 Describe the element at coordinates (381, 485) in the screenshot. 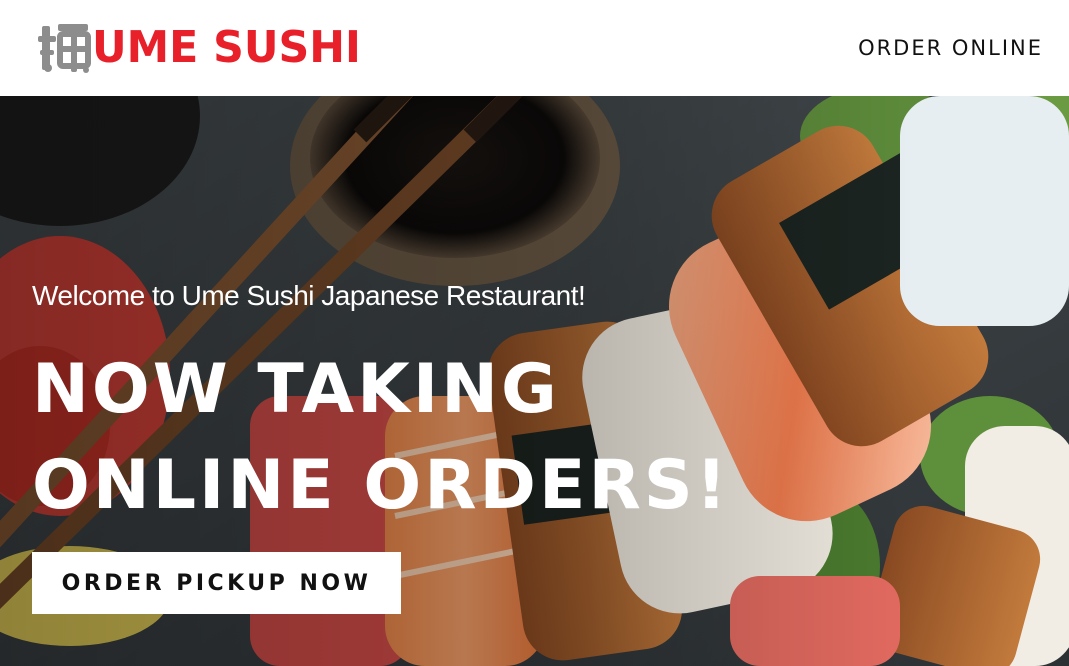

I see `headline-line-2: ONLINE ORDERS!` at that location.